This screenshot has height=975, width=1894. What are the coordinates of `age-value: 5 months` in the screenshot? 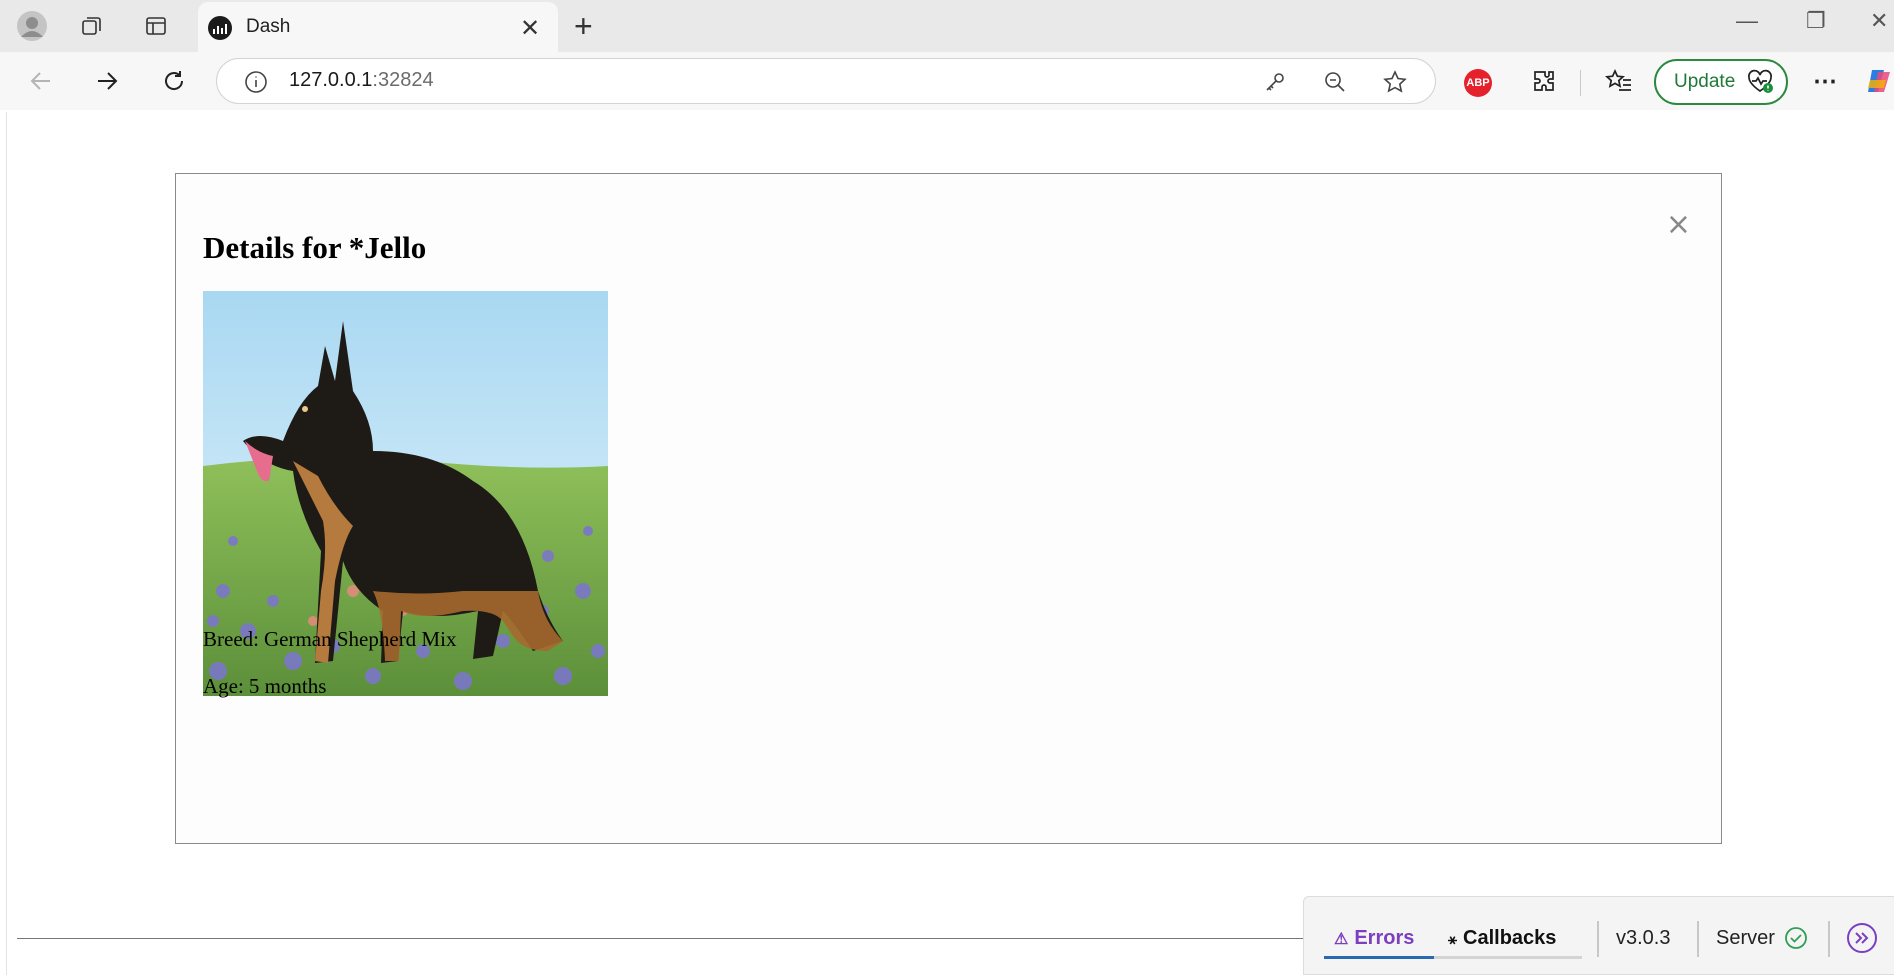 It's located at (287, 686).